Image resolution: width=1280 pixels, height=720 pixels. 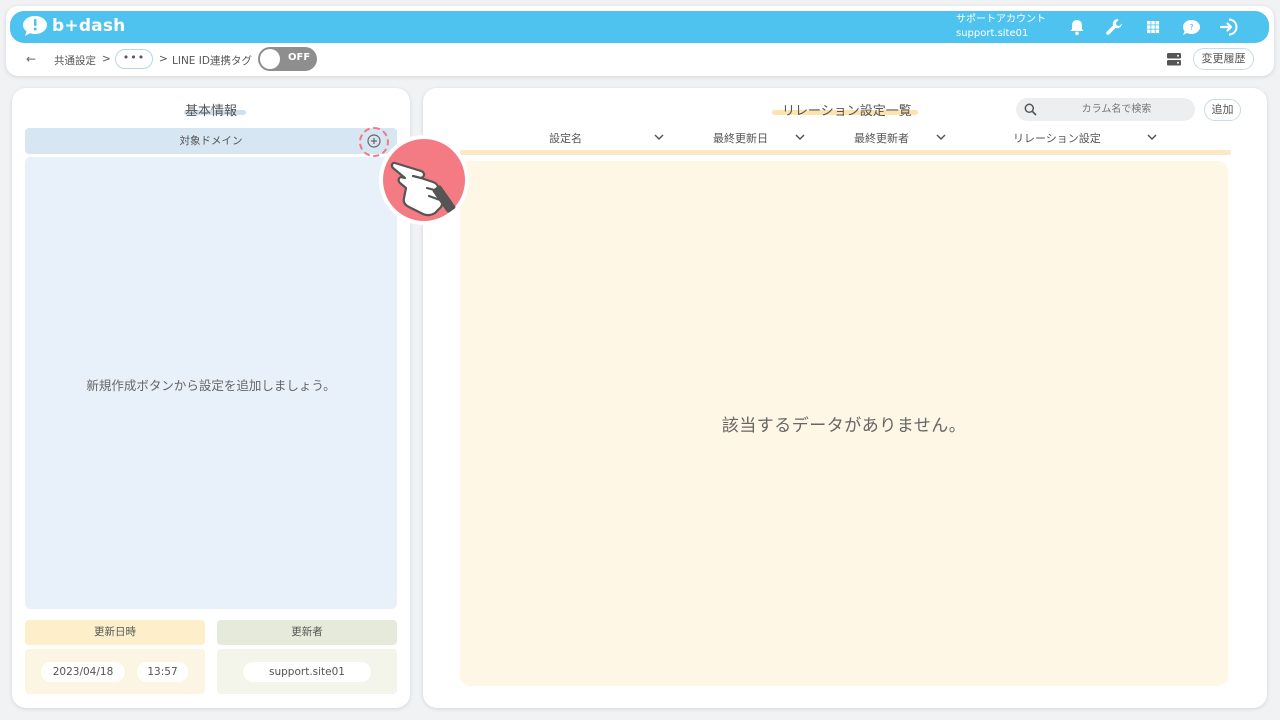 What do you see at coordinates (89, 26) in the screenshot?
I see `logo-text: b+dash` at bounding box center [89, 26].